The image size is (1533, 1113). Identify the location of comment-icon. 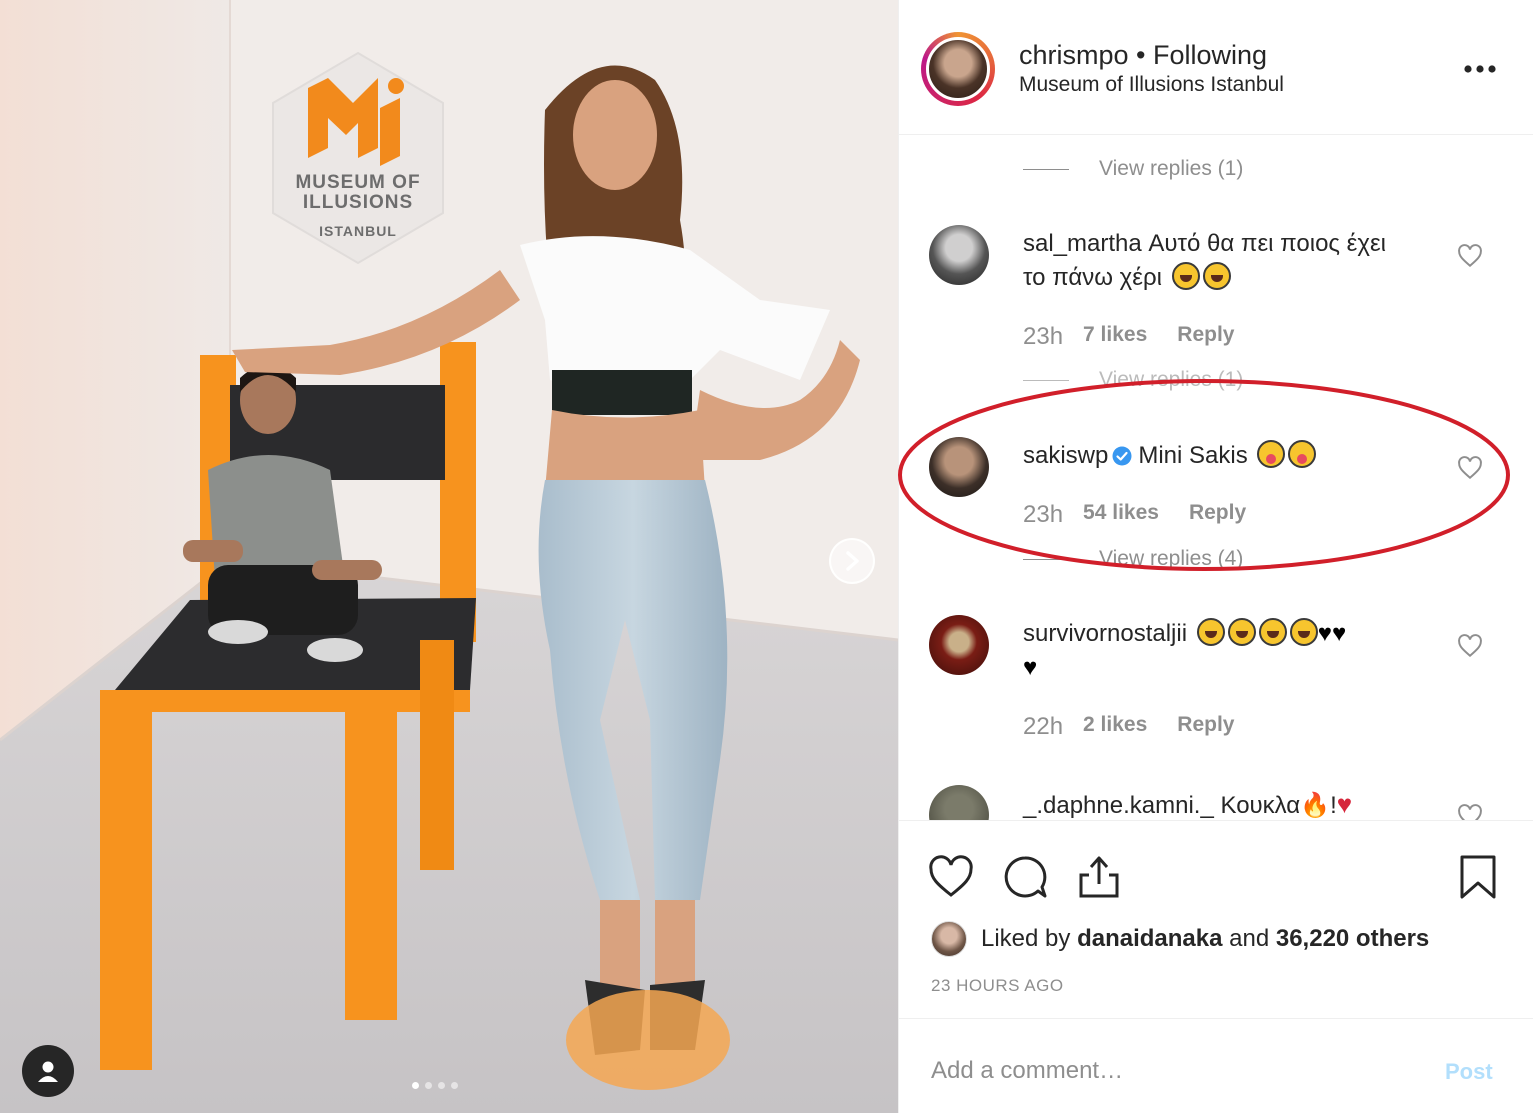
(1025, 877).